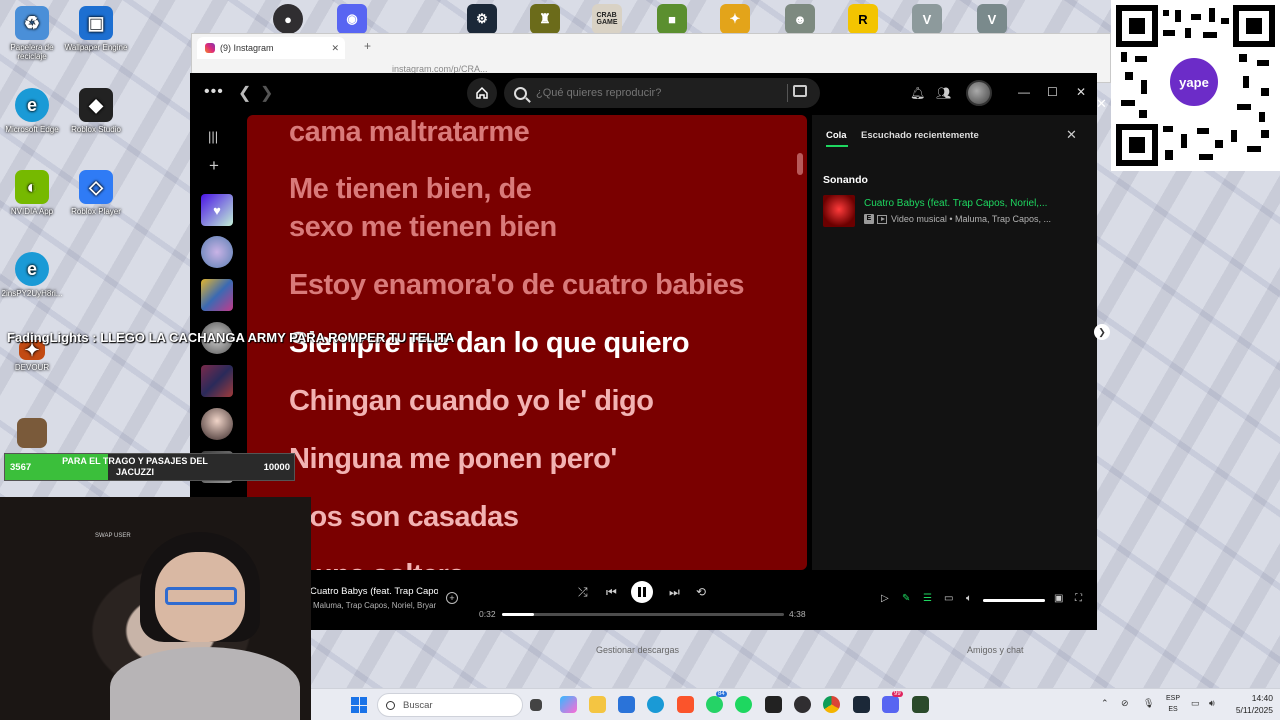 The image size is (1280, 720). What do you see at coordinates (837, 138) in the screenshot?
I see `tab-queue: Cola` at bounding box center [837, 138].